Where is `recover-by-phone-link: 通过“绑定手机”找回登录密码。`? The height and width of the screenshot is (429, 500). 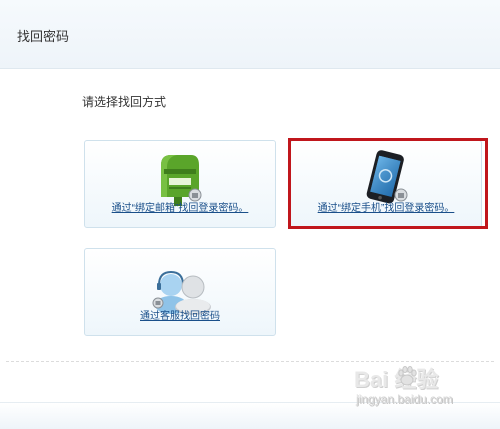
recover-by-phone-link: 通过“绑定手机”找回登录密码。 is located at coordinates (386, 206).